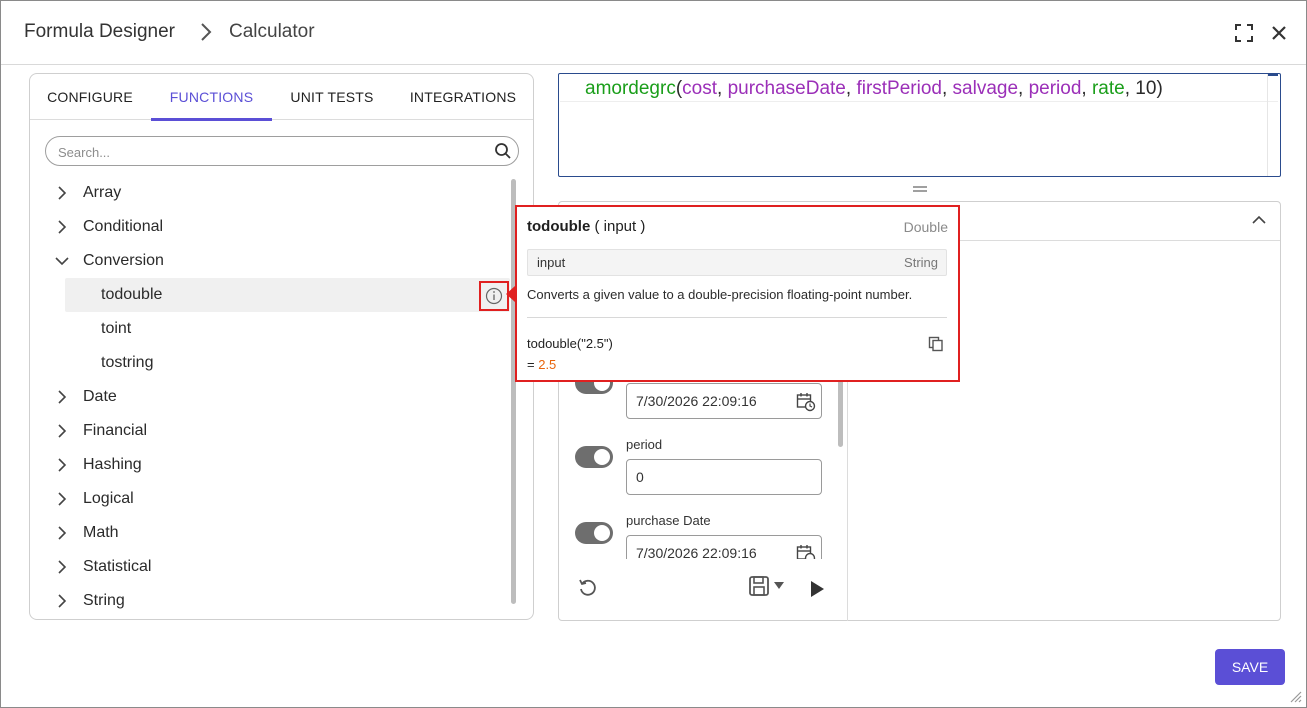 This screenshot has width=1307, height=708. I want to click on chevron-up-icon, so click(1259, 220).